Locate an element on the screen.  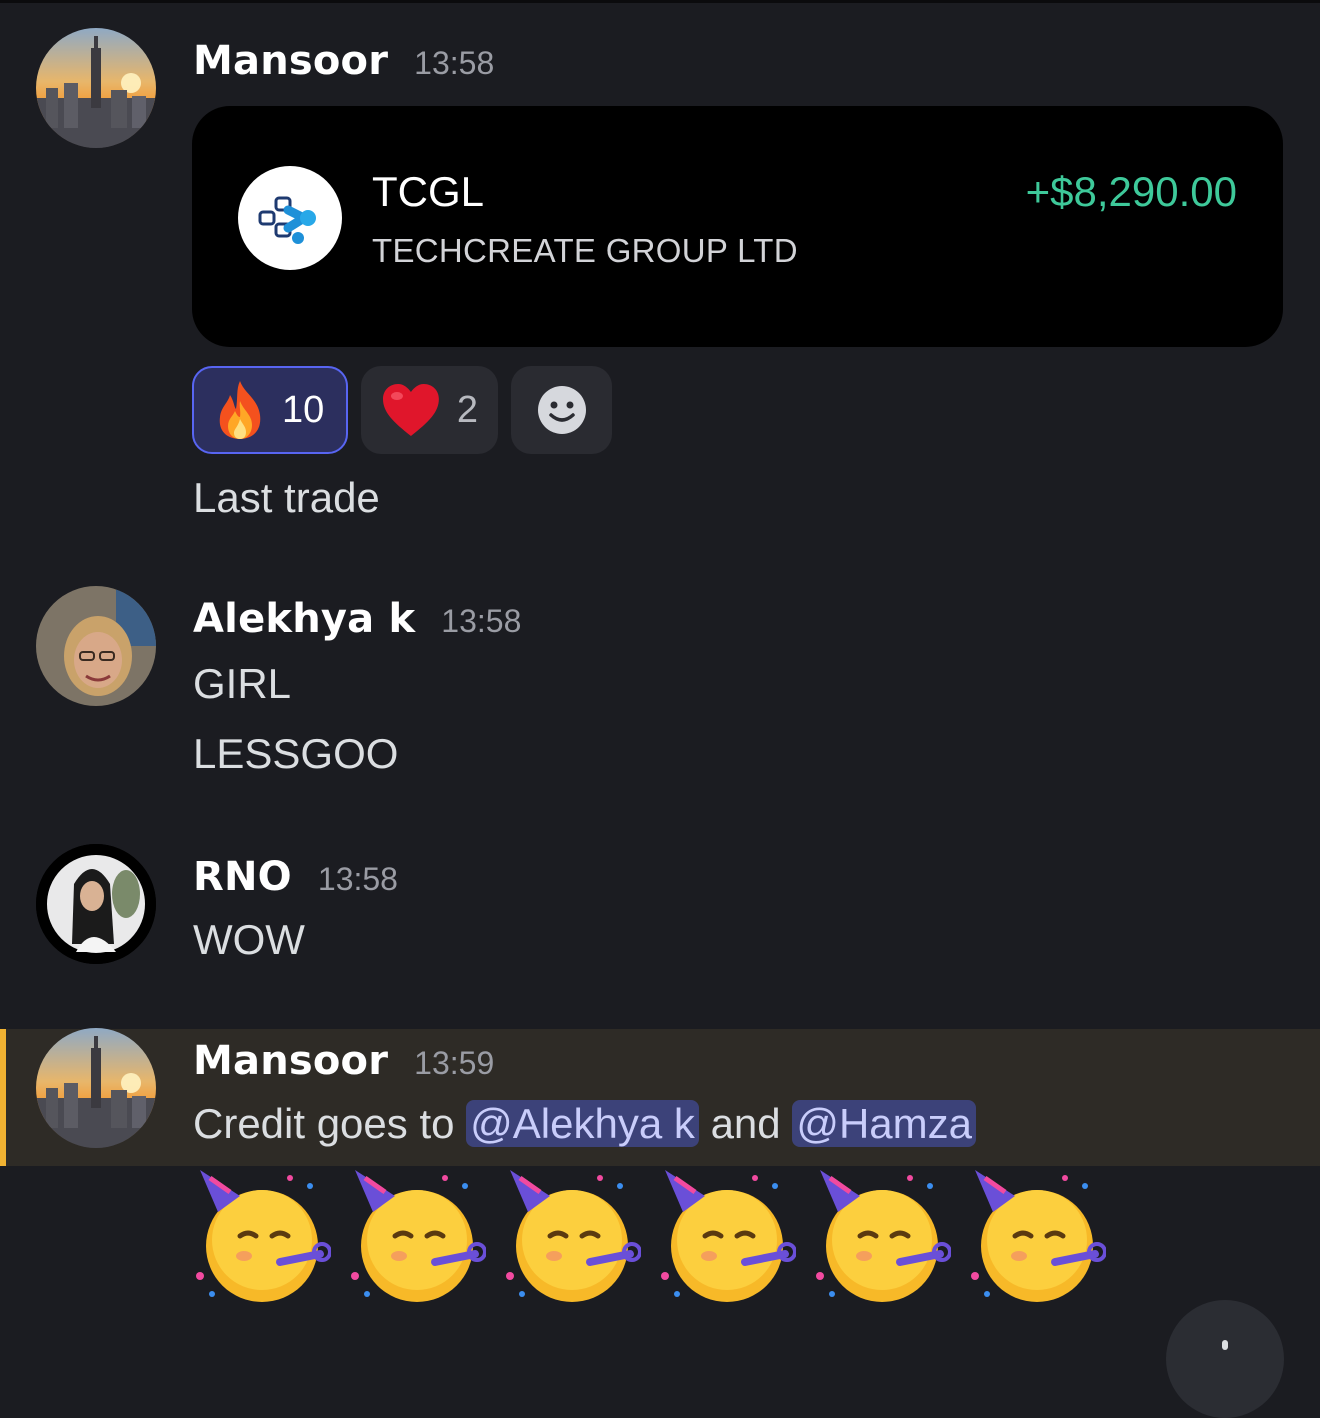
reactions-bar: 10 2 is located at coordinates (402, 410).